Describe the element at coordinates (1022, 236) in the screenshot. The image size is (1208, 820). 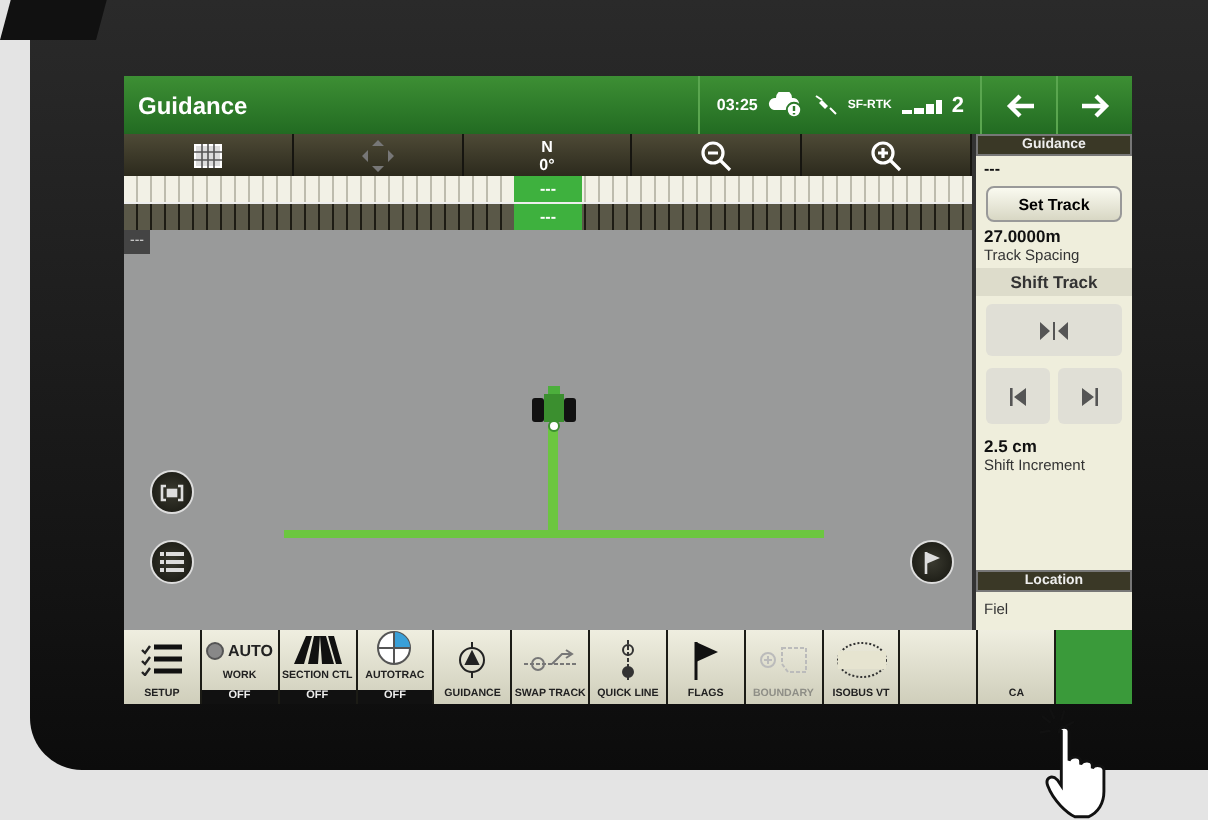
I see `track-spacing-value: 27.0000m` at that location.